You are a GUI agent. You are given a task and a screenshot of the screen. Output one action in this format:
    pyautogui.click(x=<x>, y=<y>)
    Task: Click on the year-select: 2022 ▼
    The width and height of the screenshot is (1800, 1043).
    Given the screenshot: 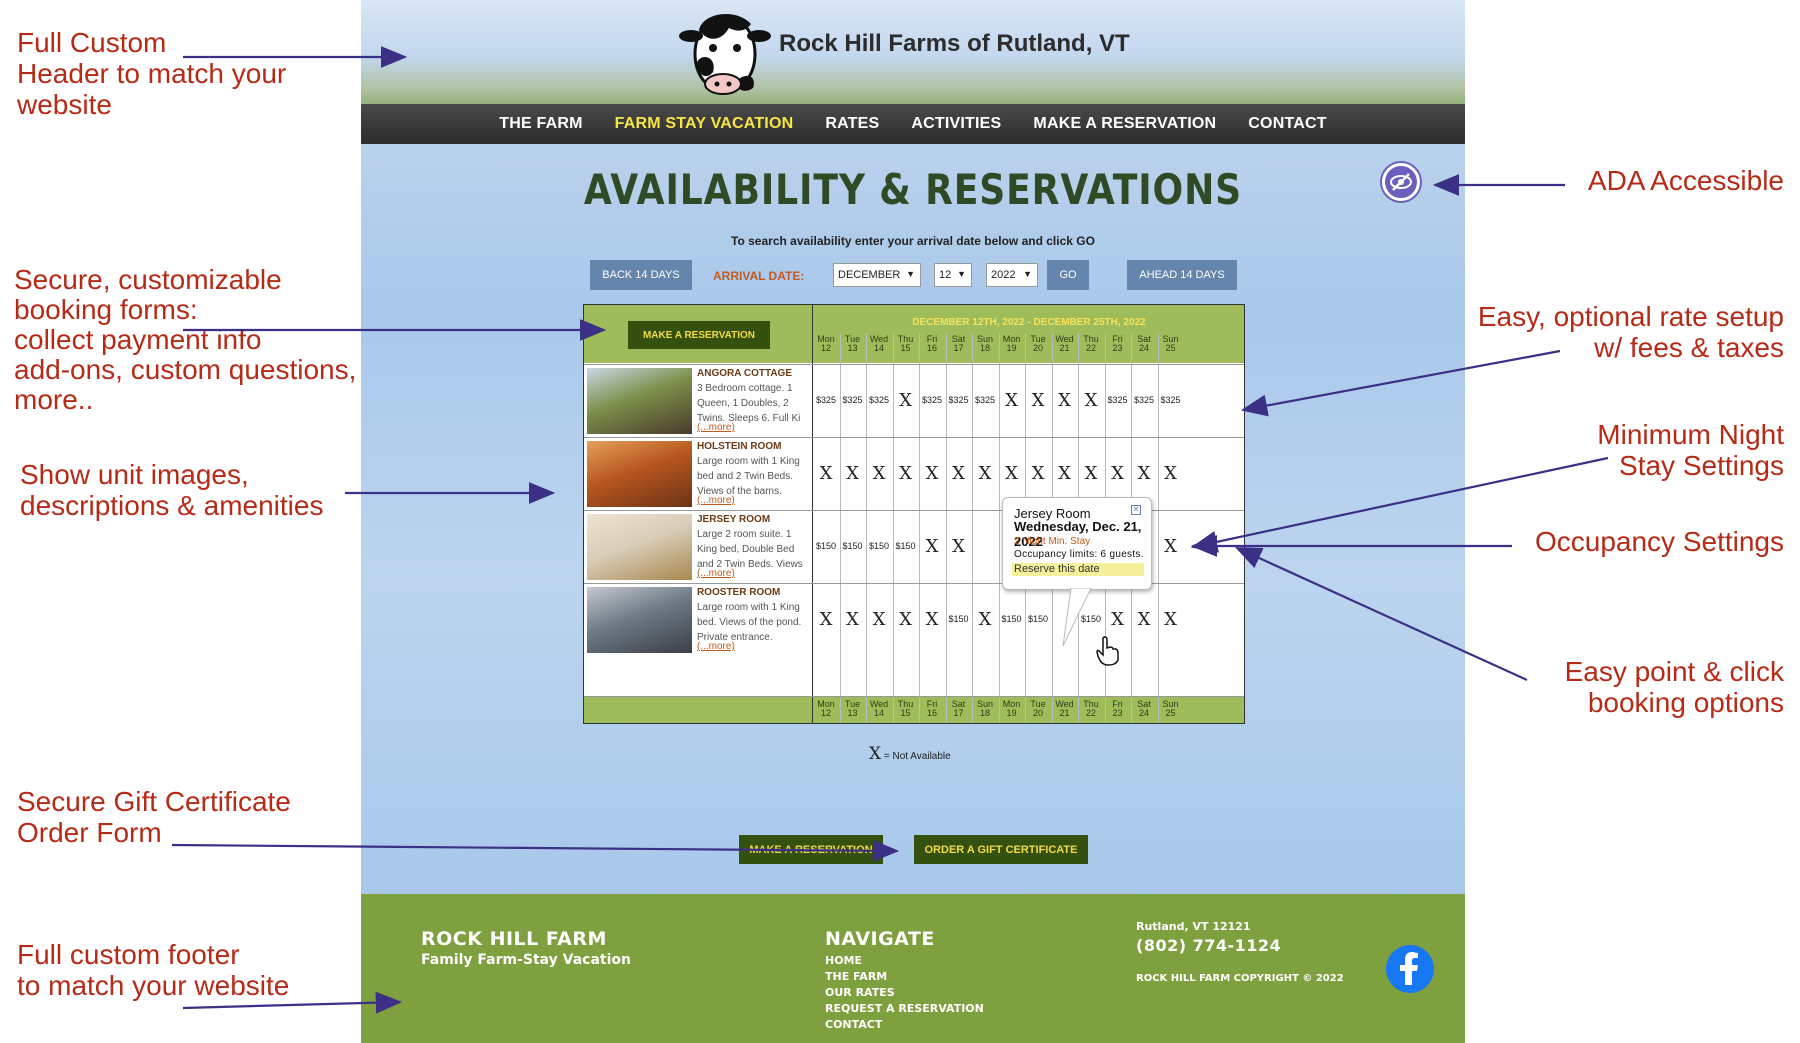 What is the action you would take?
    pyautogui.click(x=1012, y=275)
    